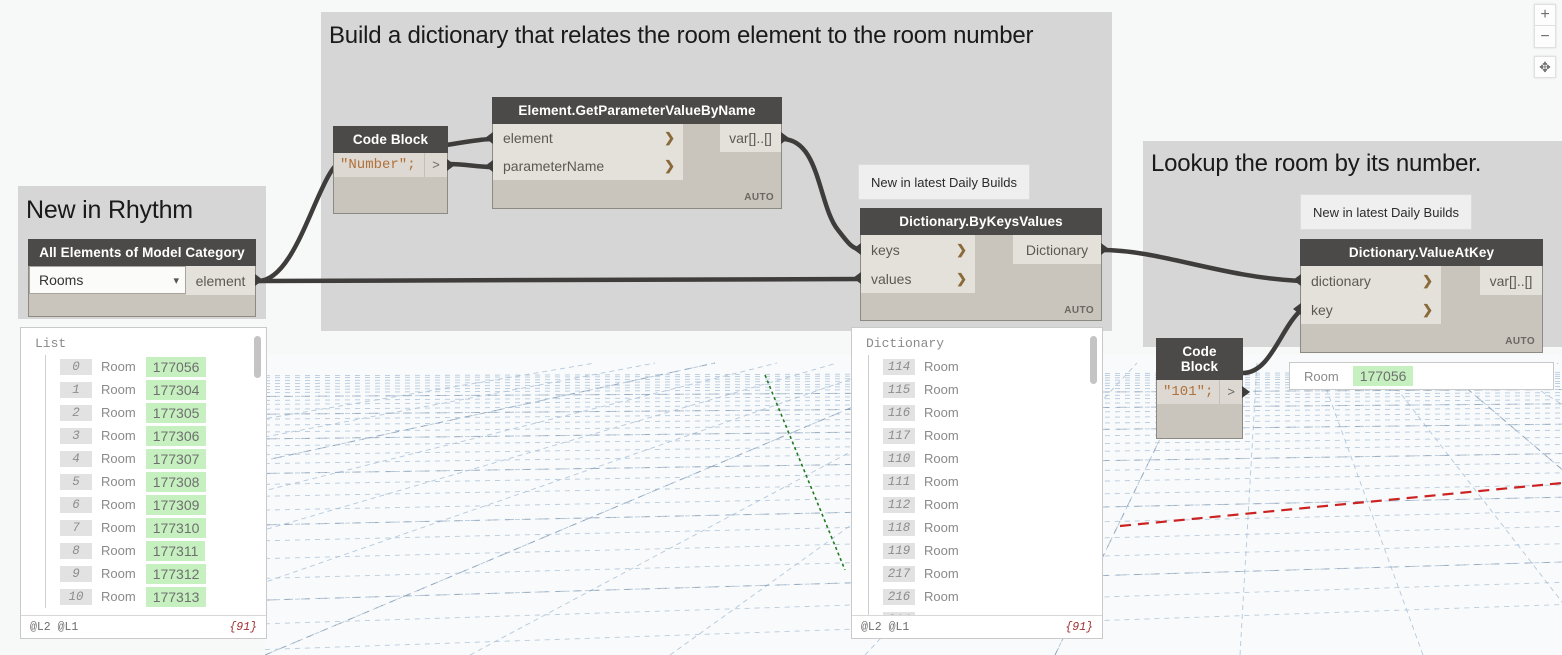  I want to click on list-item: 112 Room, so click(992, 504).